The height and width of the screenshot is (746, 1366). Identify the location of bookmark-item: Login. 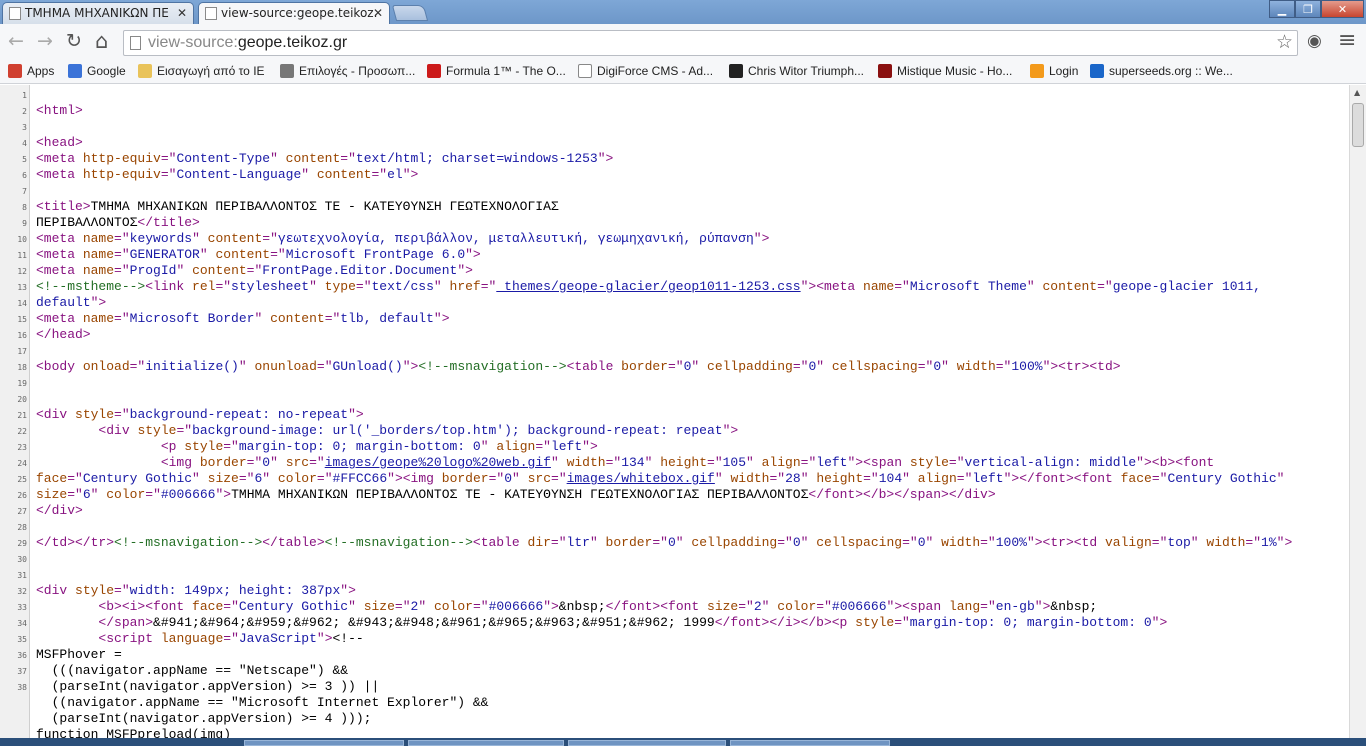
(1054, 71).